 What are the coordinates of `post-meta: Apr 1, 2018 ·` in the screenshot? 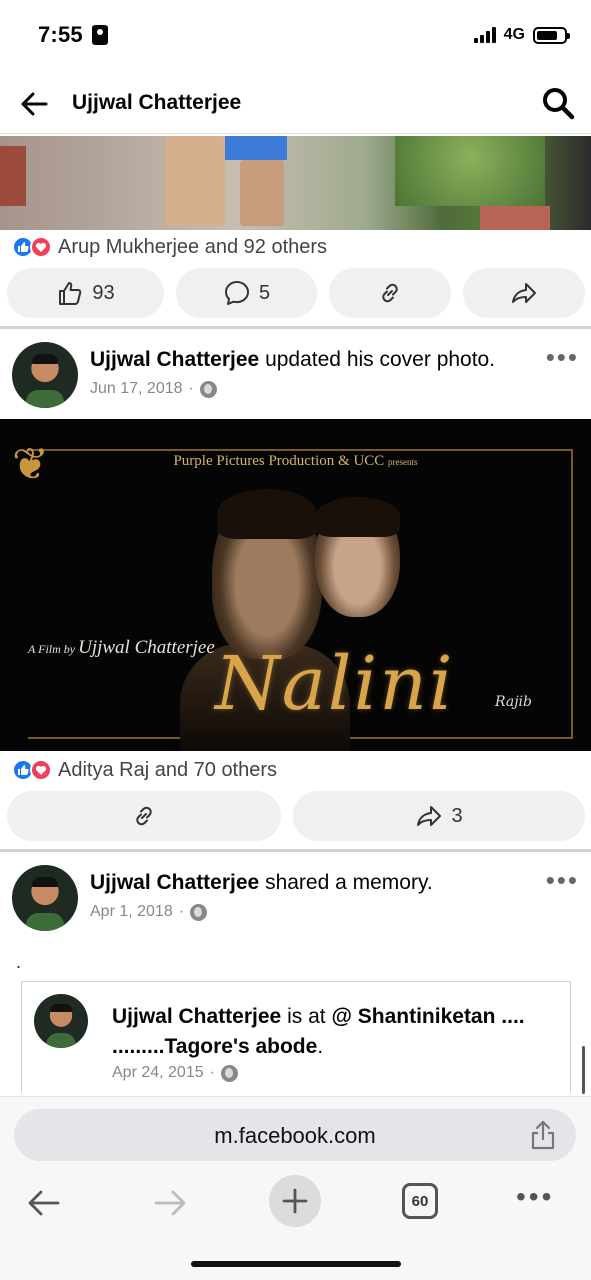 It's located at (149, 912).